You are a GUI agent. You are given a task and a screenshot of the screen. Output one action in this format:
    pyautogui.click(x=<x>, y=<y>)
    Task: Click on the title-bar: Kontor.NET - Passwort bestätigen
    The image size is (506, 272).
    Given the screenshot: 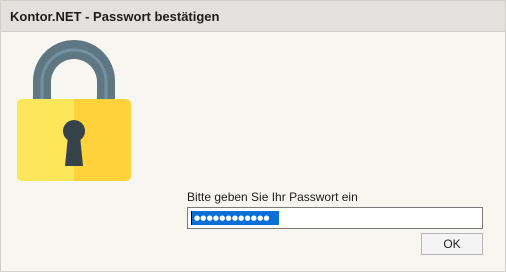 What is the action you would take?
    pyautogui.click(x=253, y=16)
    